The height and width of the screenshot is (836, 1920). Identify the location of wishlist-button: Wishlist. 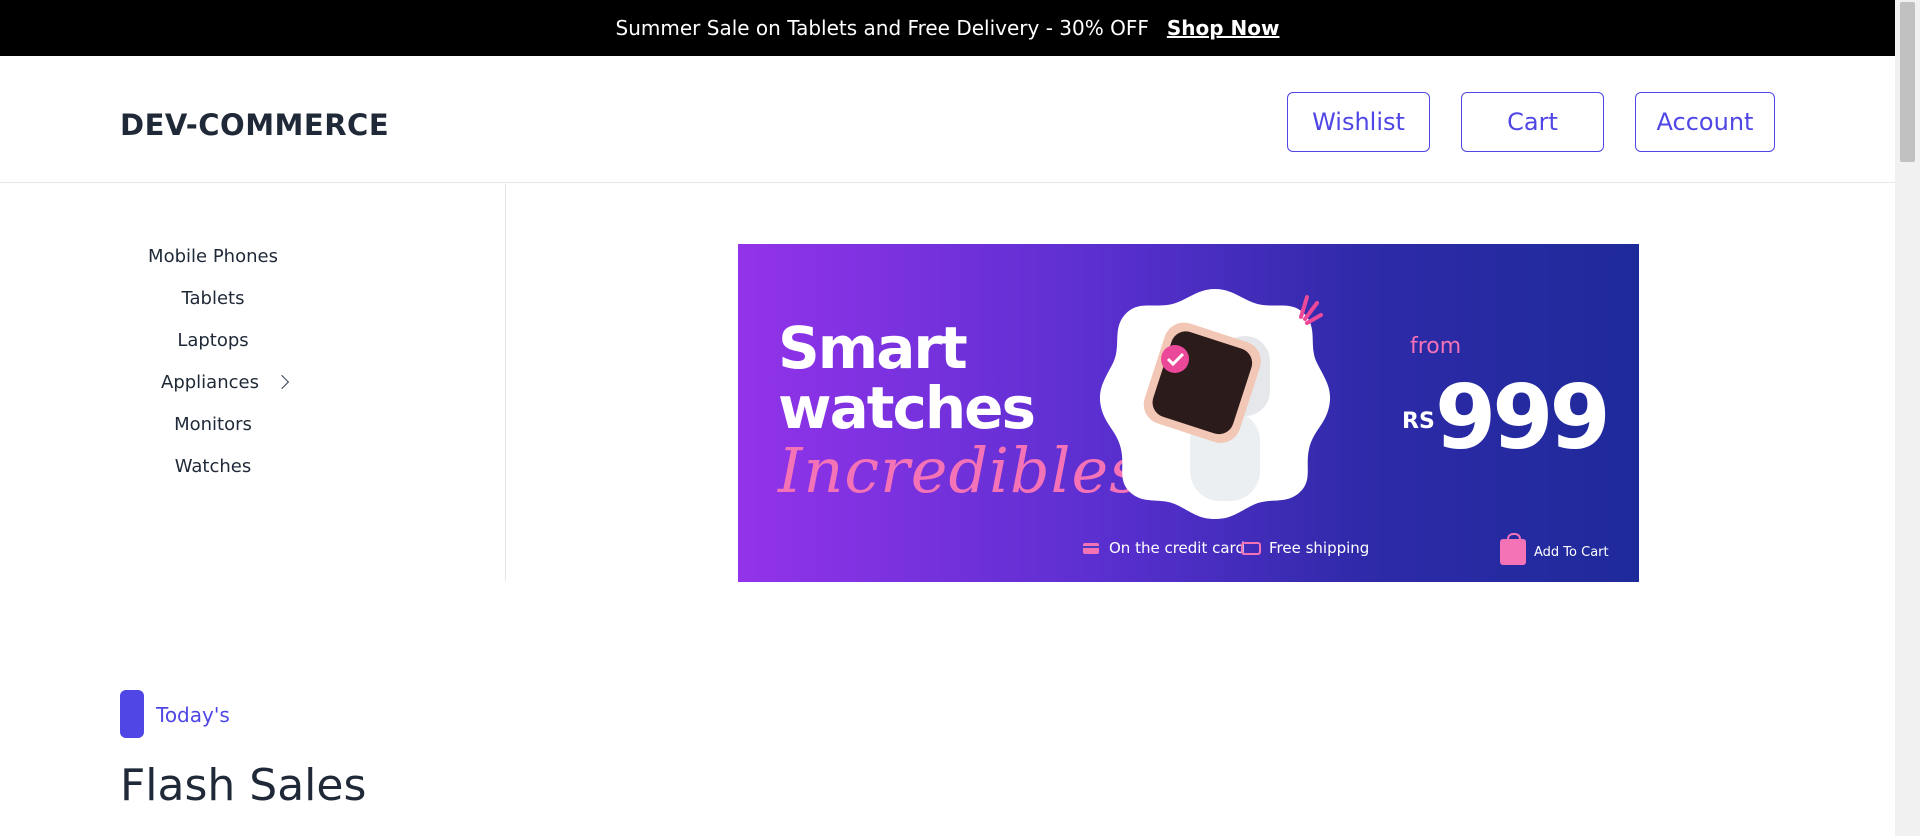
(1358, 122).